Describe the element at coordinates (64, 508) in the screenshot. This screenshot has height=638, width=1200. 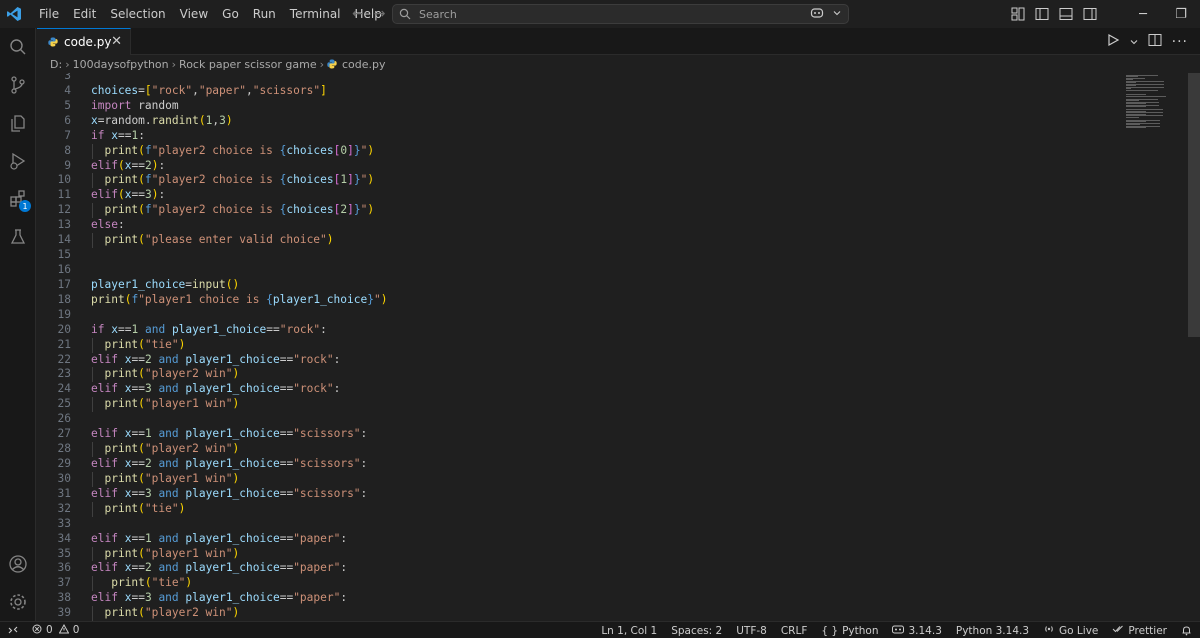
I see `line-number: 32` at that location.